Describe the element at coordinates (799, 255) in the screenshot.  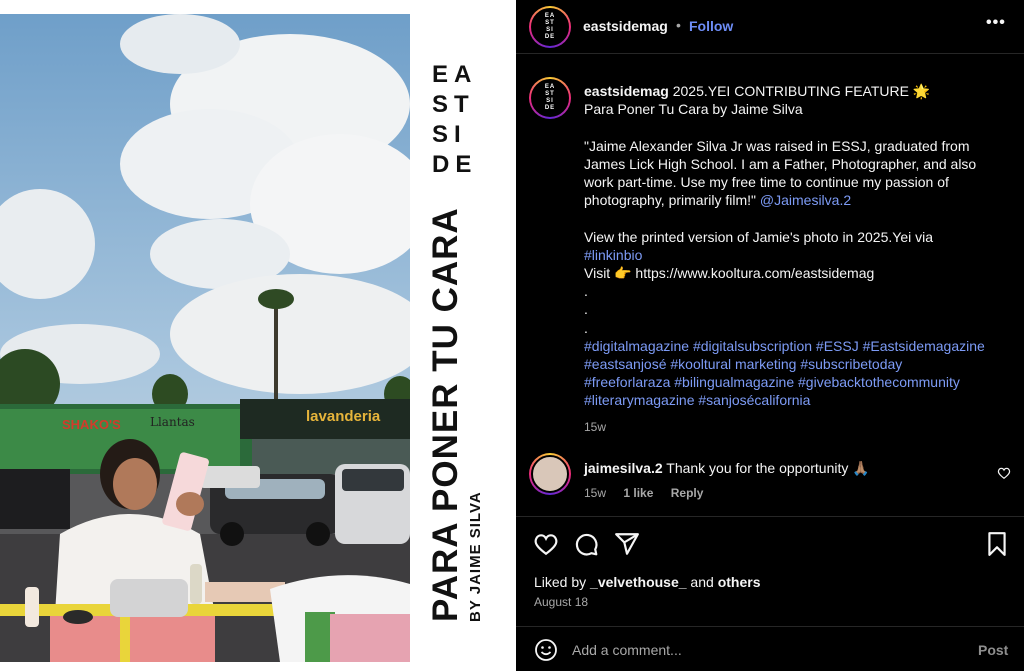
I see `hashtag-link: #linkinbio` at that location.